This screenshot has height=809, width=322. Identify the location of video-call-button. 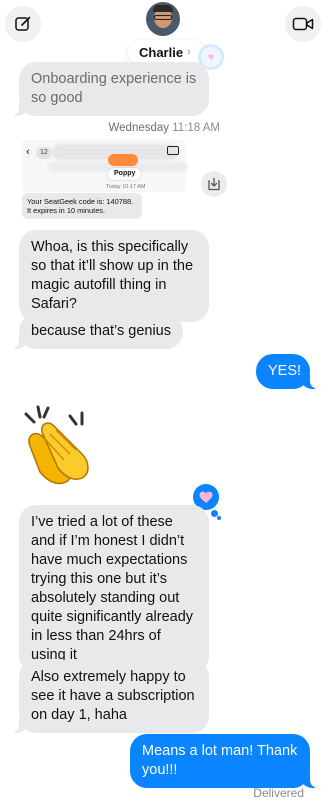
(303, 24).